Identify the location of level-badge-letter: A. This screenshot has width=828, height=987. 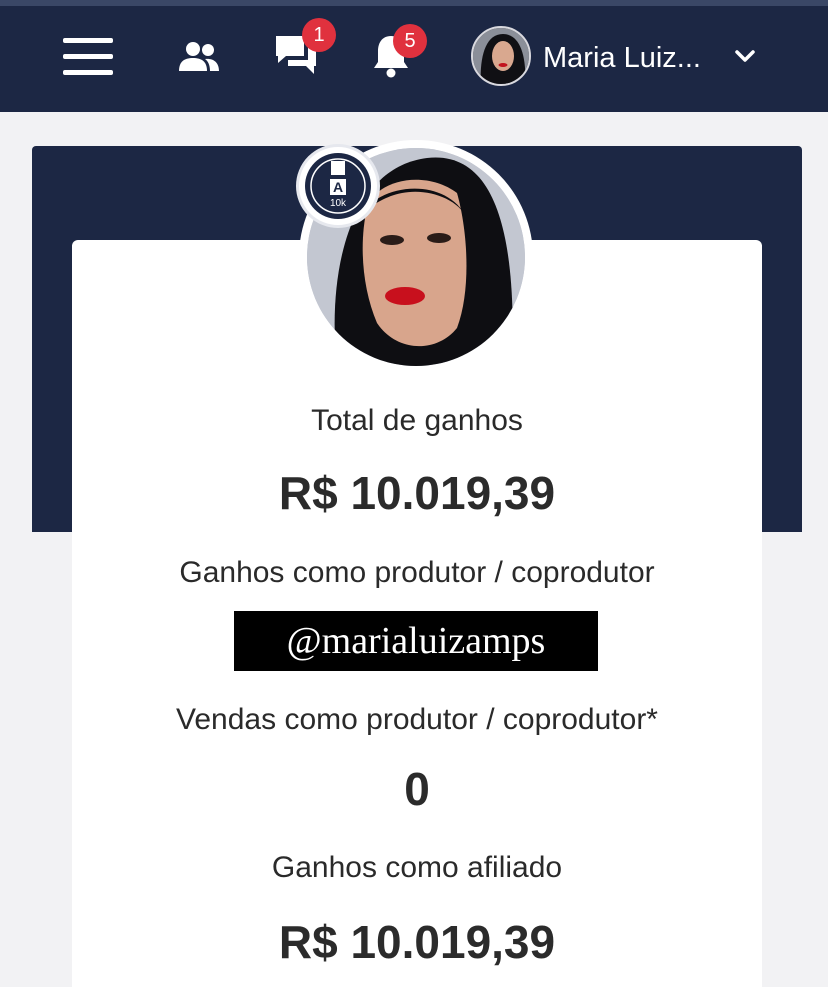
(338, 187).